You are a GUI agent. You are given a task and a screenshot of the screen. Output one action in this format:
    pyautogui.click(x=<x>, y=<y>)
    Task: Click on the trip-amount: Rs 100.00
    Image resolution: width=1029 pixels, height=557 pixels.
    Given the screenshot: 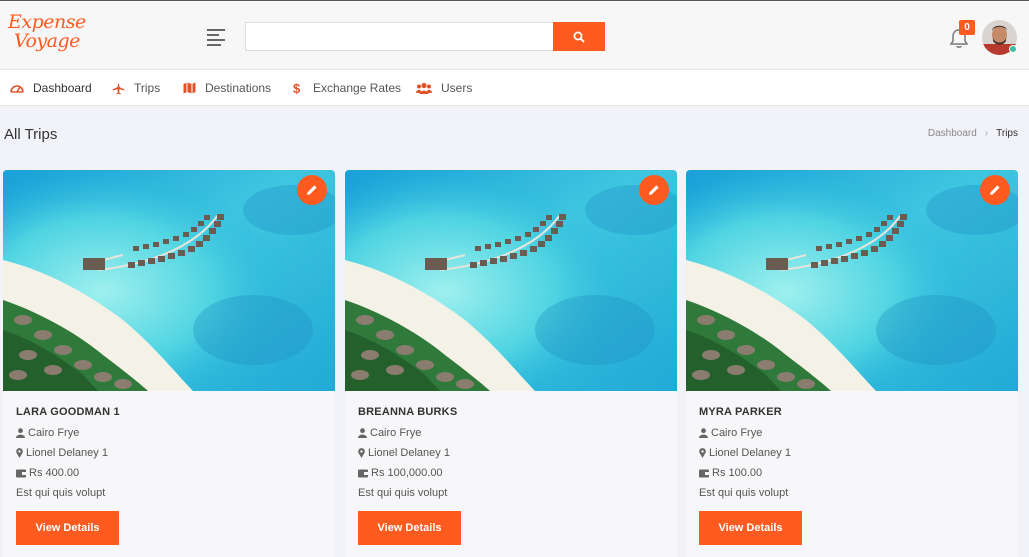 What is the action you would take?
    pyautogui.click(x=737, y=473)
    